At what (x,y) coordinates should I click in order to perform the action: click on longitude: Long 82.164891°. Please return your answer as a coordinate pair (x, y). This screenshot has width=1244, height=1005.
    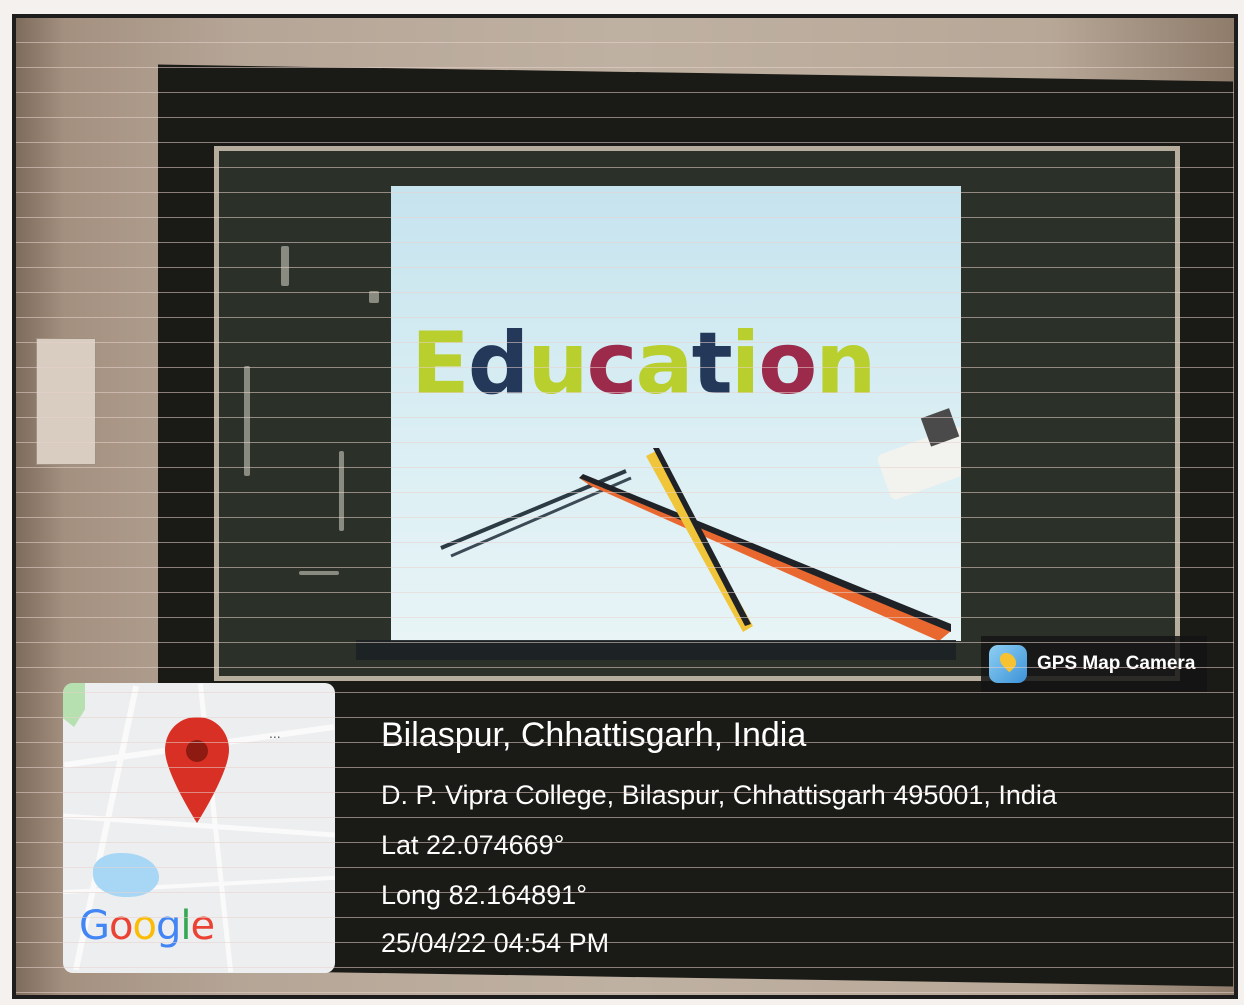
    Looking at the image, I should click on (484, 895).